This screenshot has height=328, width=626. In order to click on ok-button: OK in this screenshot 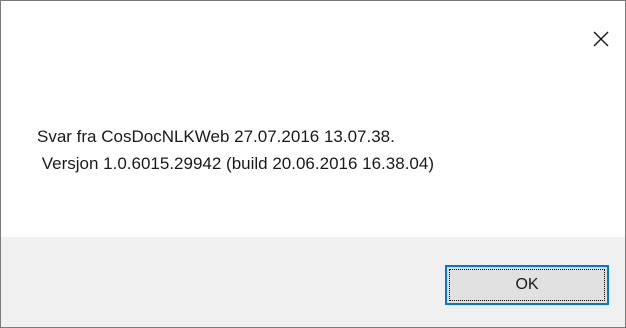, I will do `click(527, 285)`.